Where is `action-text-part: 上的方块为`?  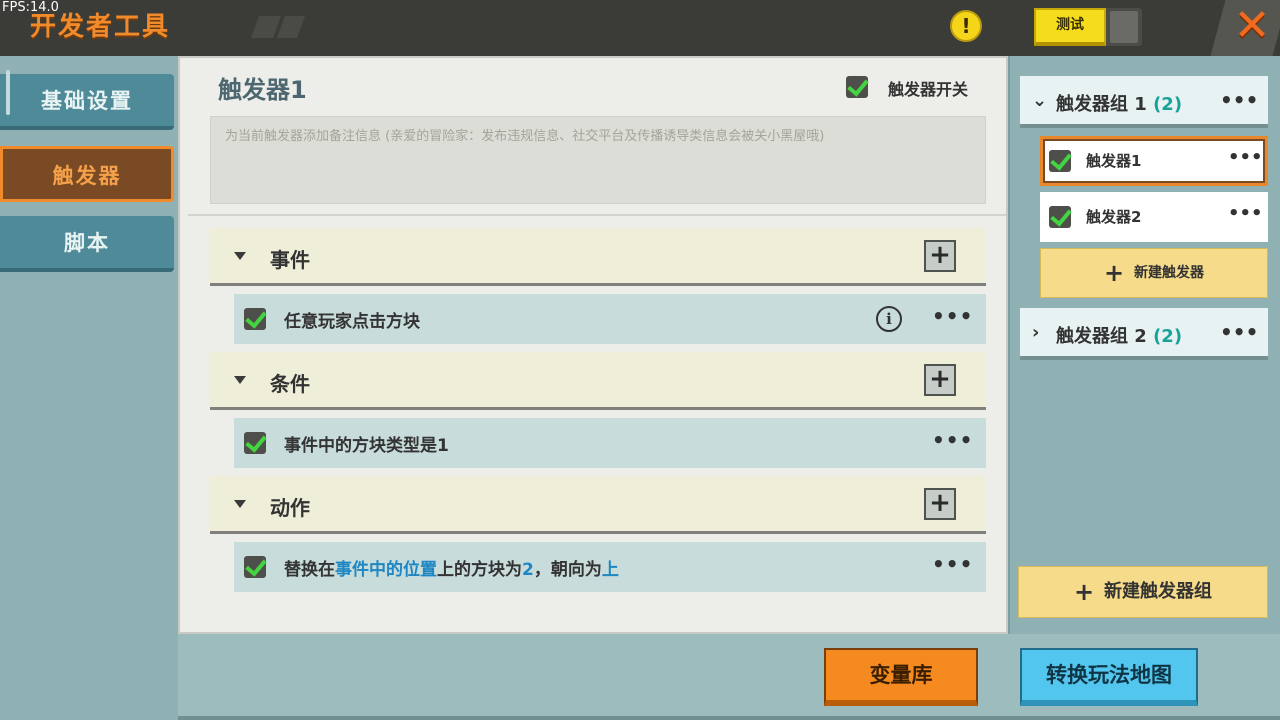
action-text-part: 上的方块为 is located at coordinates (479, 570).